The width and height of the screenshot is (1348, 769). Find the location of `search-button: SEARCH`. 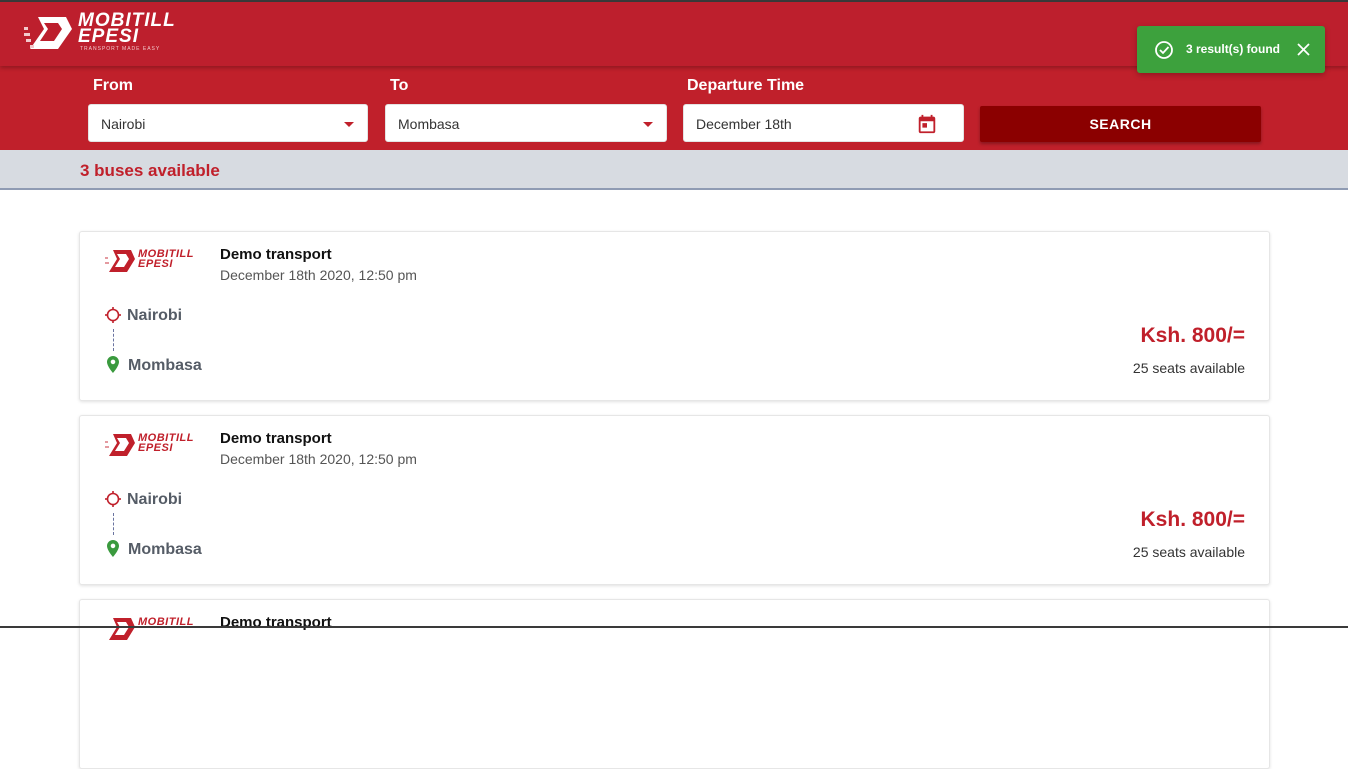

search-button: SEARCH is located at coordinates (1120, 124).